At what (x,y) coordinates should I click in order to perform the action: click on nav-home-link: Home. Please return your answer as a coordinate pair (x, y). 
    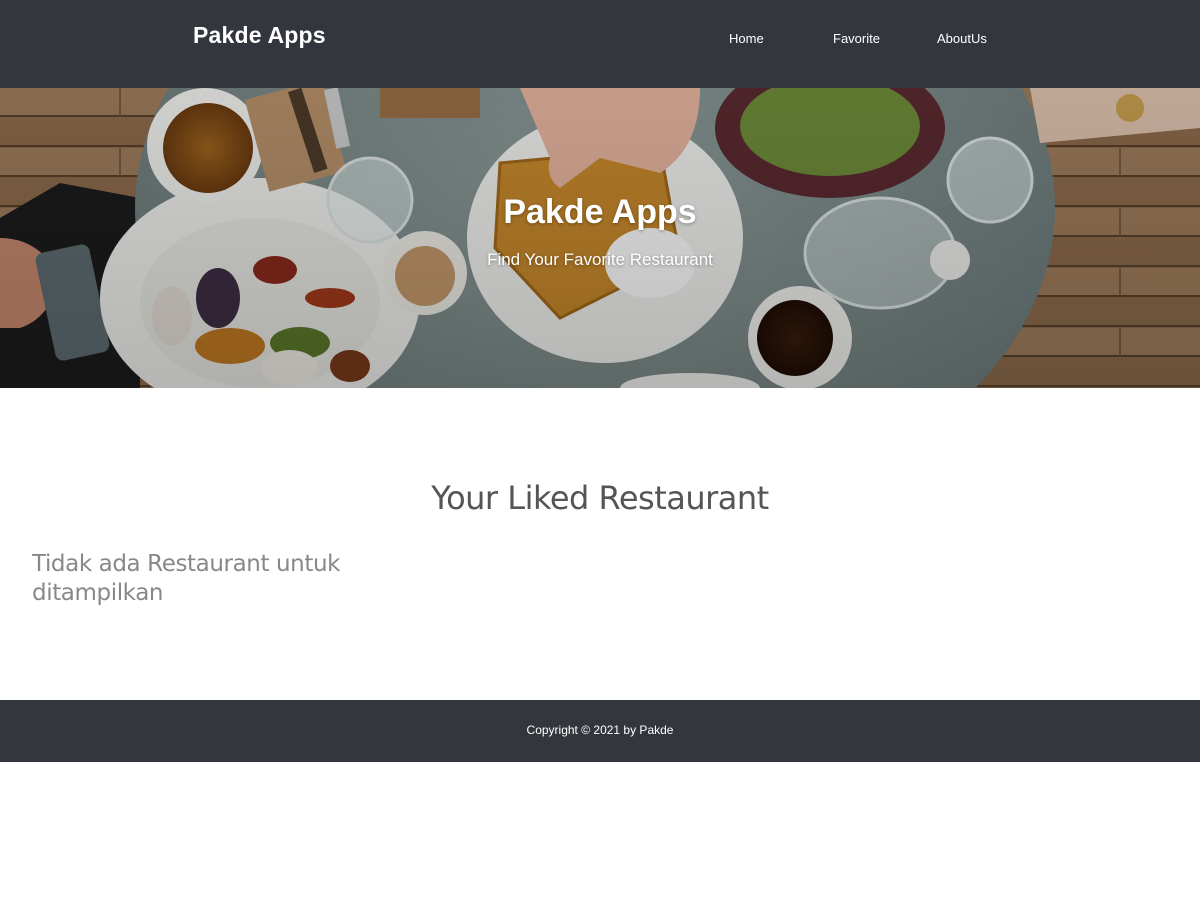
    Looking at the image, I should click on (746, 38).